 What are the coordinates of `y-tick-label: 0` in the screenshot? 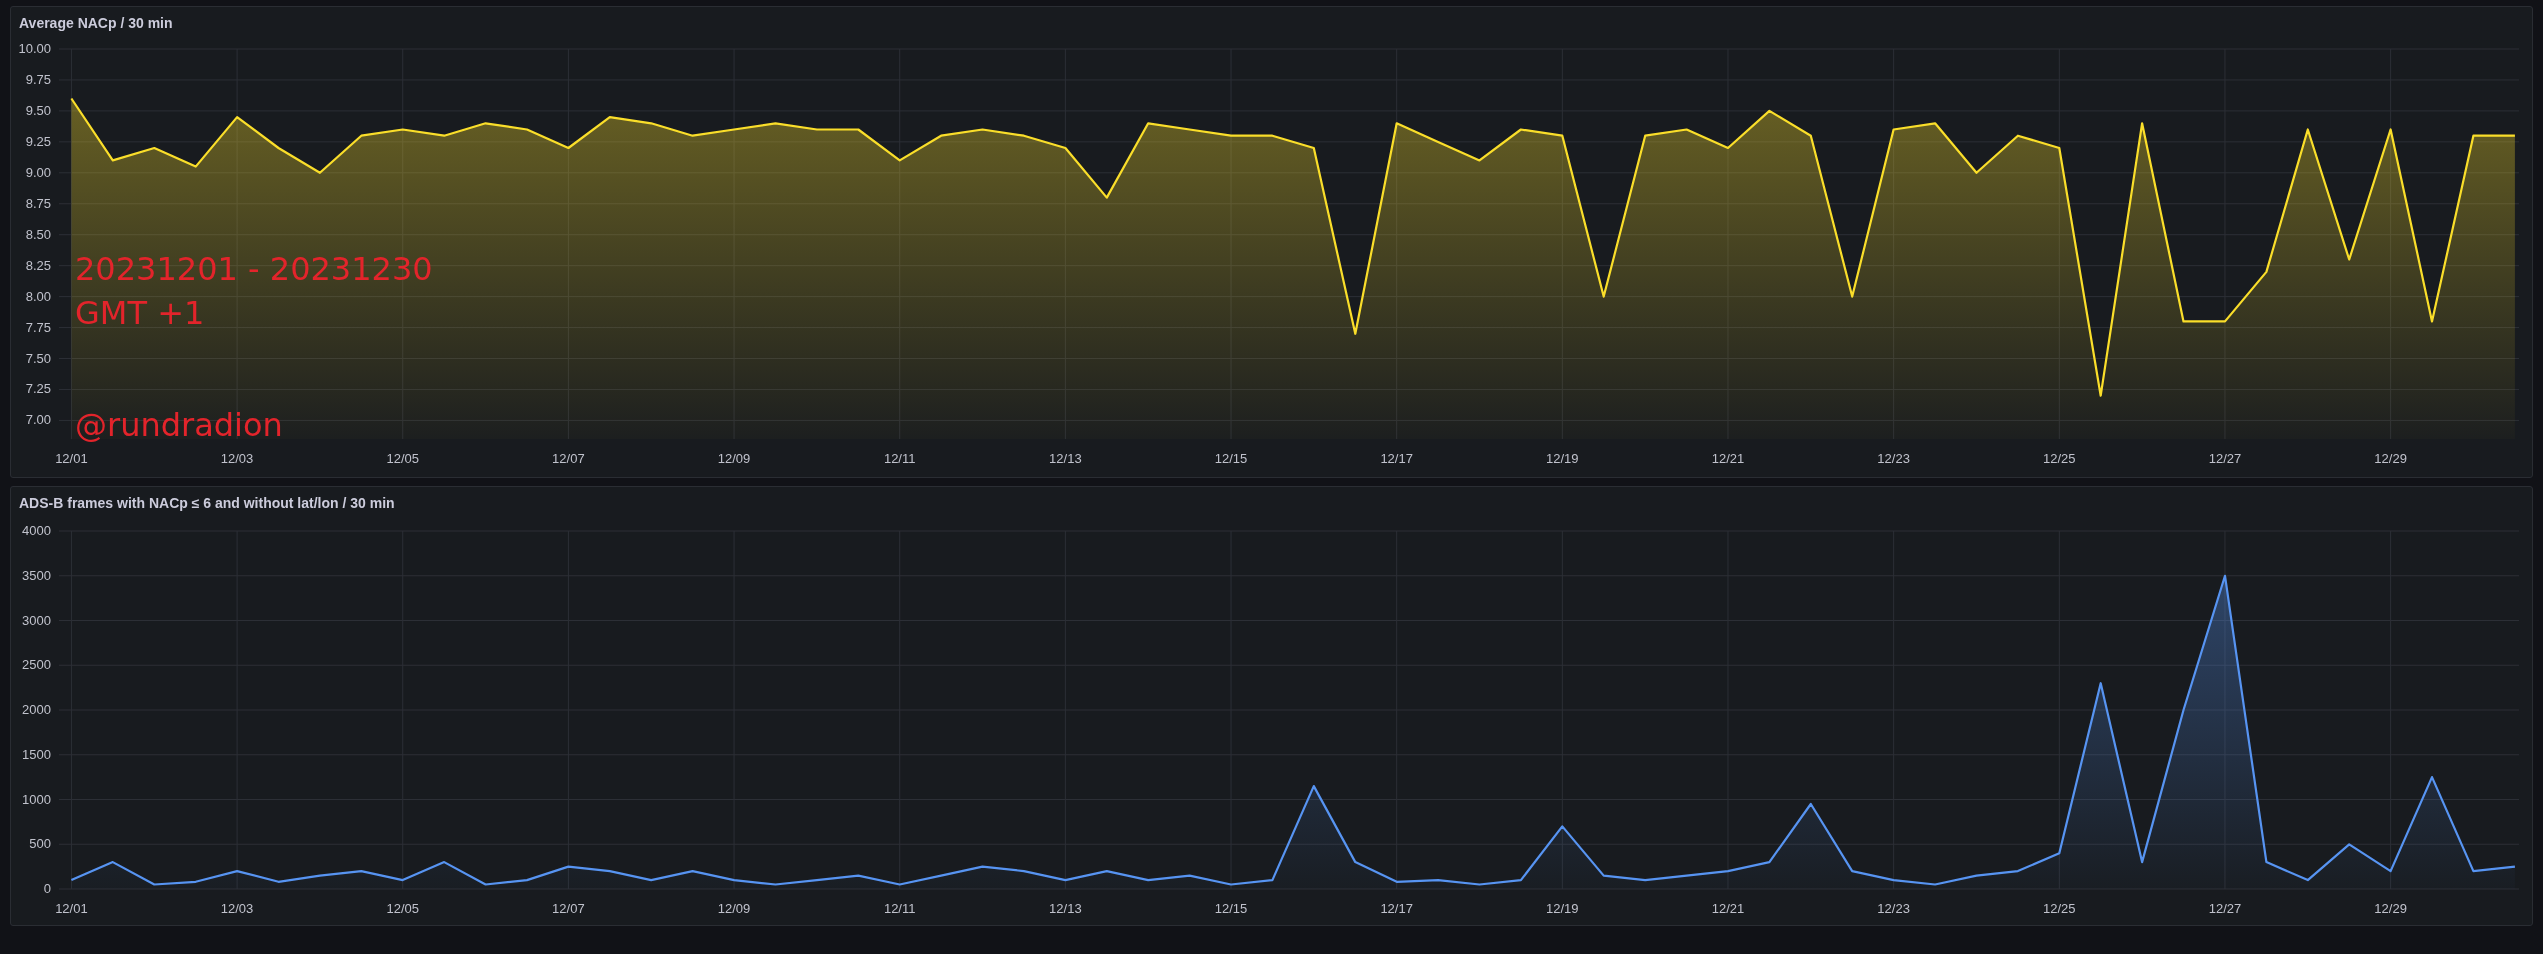 It's located at (47, 888).